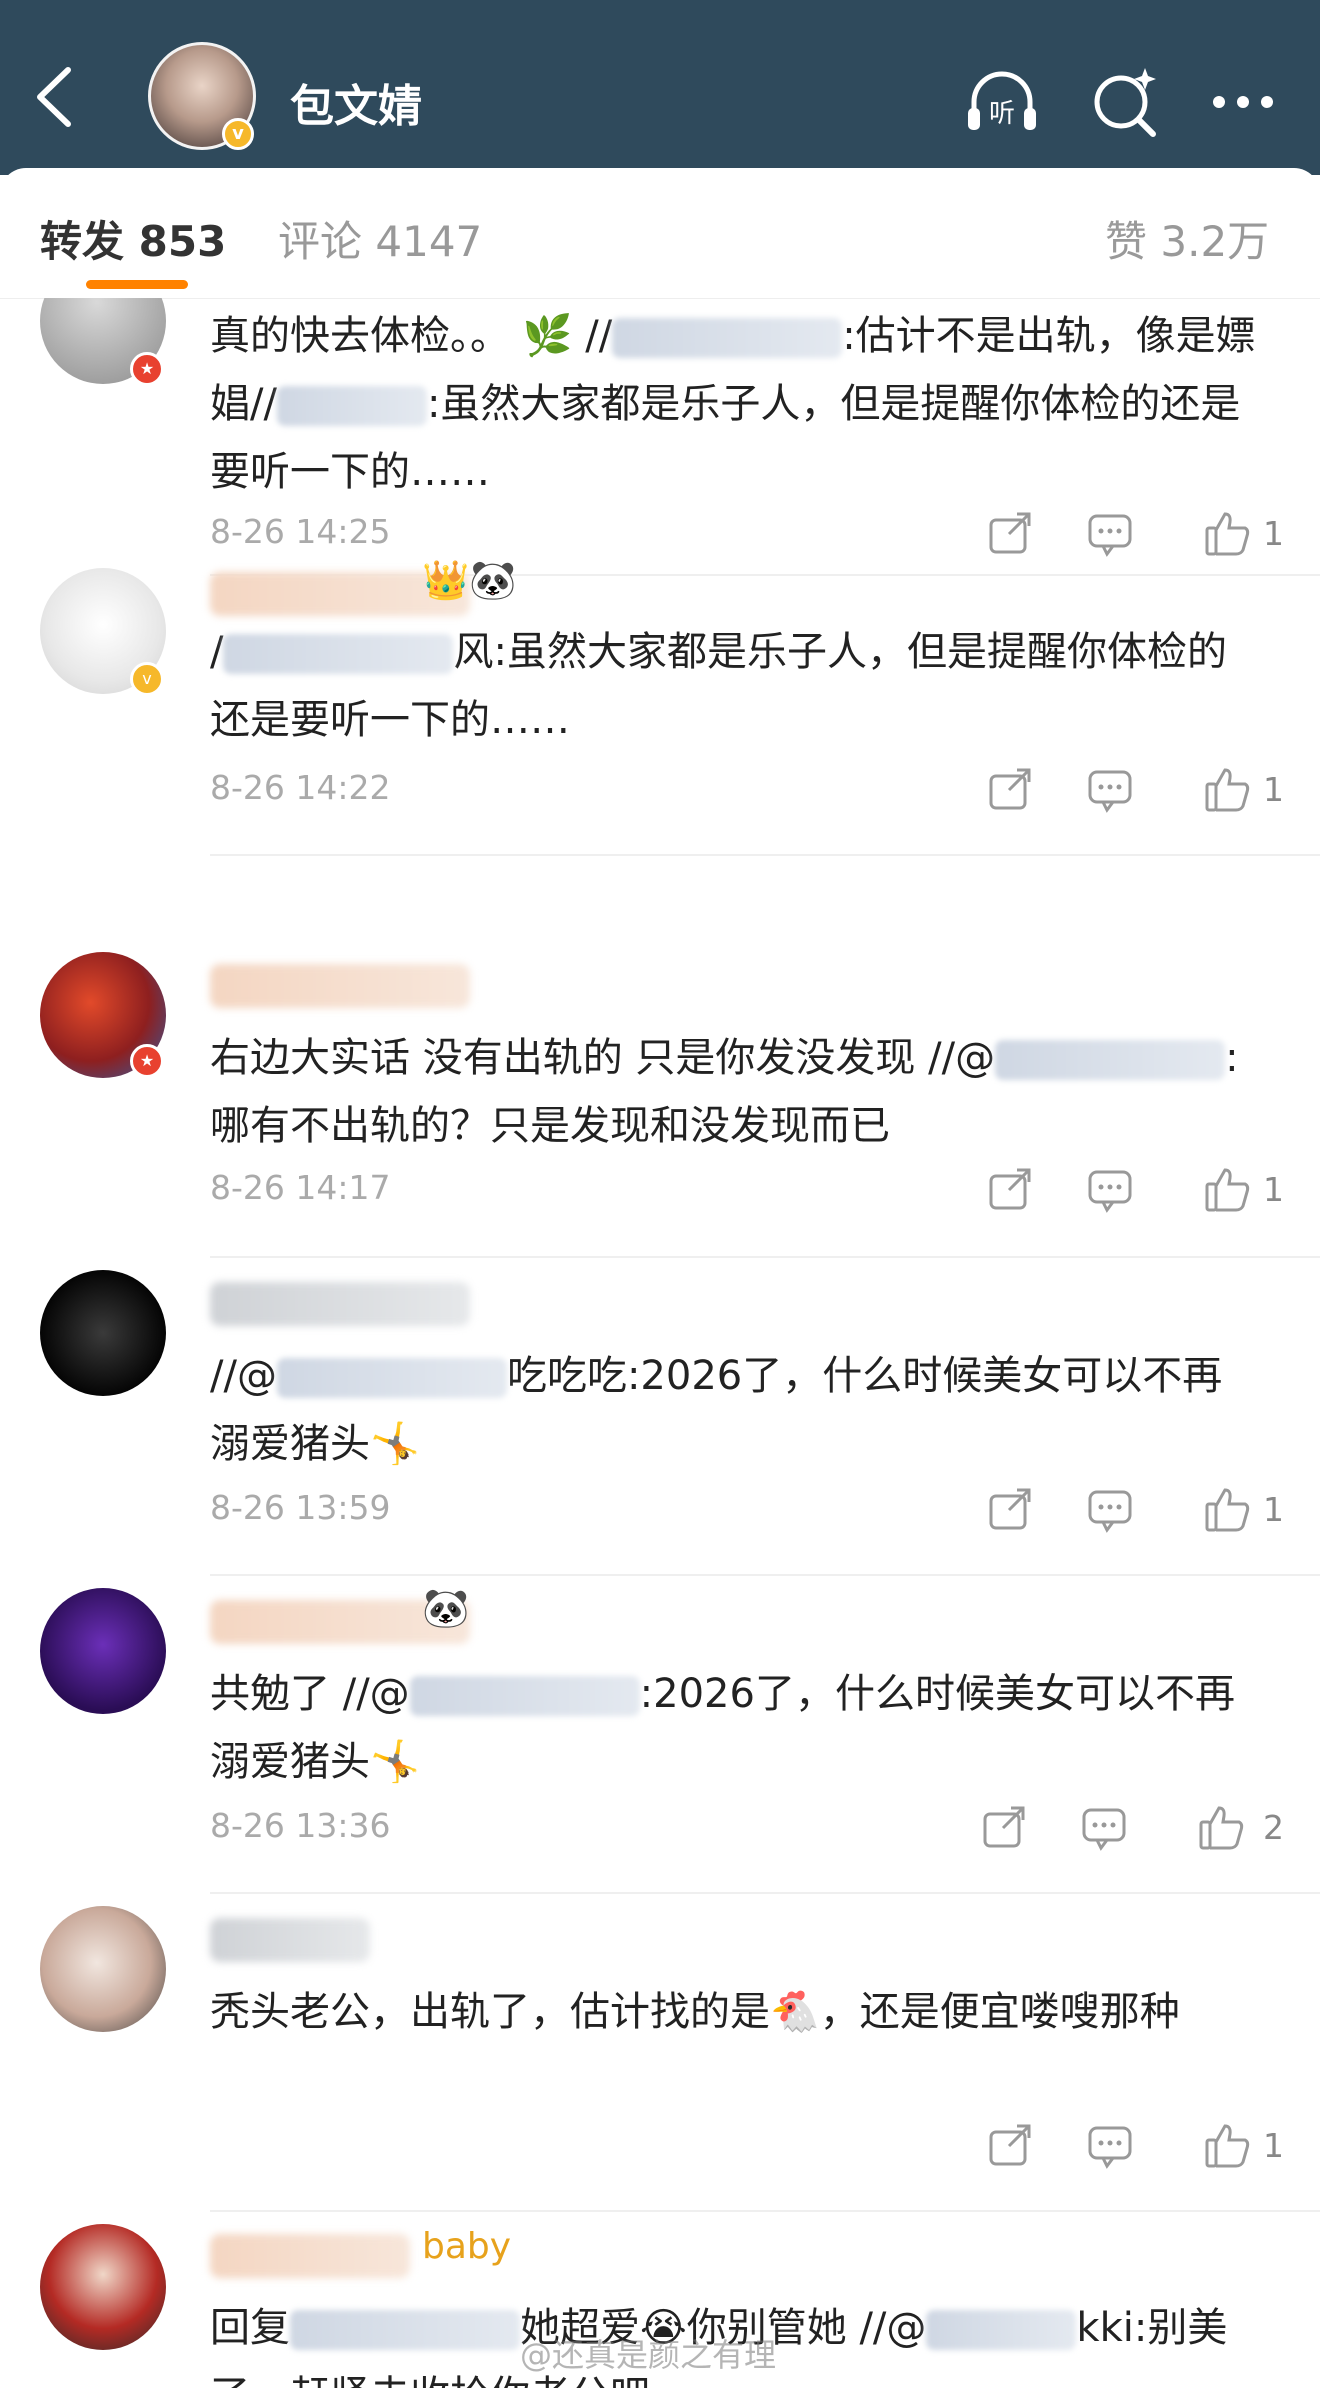 This screenshot has width=1320, height=2388. Describe the element at coordinates (660, 2052) in the screenshot. I see `list-item: 秃头老公，出轨了，估计找的是🐔，还是便宜喽嗖那种 1` at that location.